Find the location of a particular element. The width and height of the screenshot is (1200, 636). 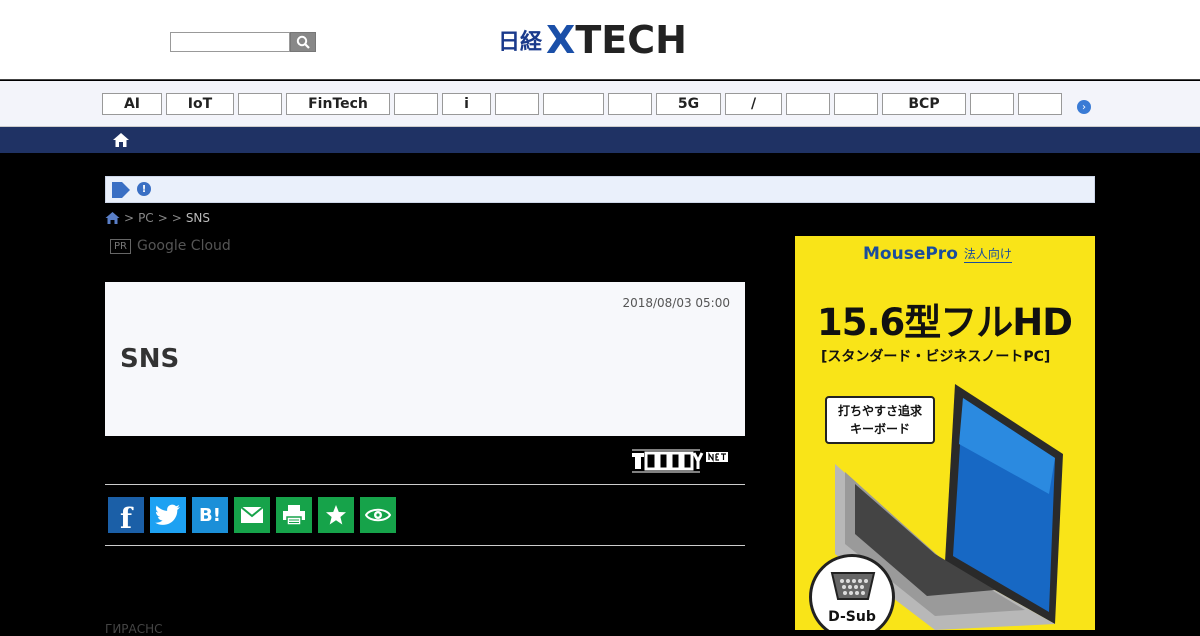

ad-brand: MousePro 法人向け is located at coordinates (937, 254).